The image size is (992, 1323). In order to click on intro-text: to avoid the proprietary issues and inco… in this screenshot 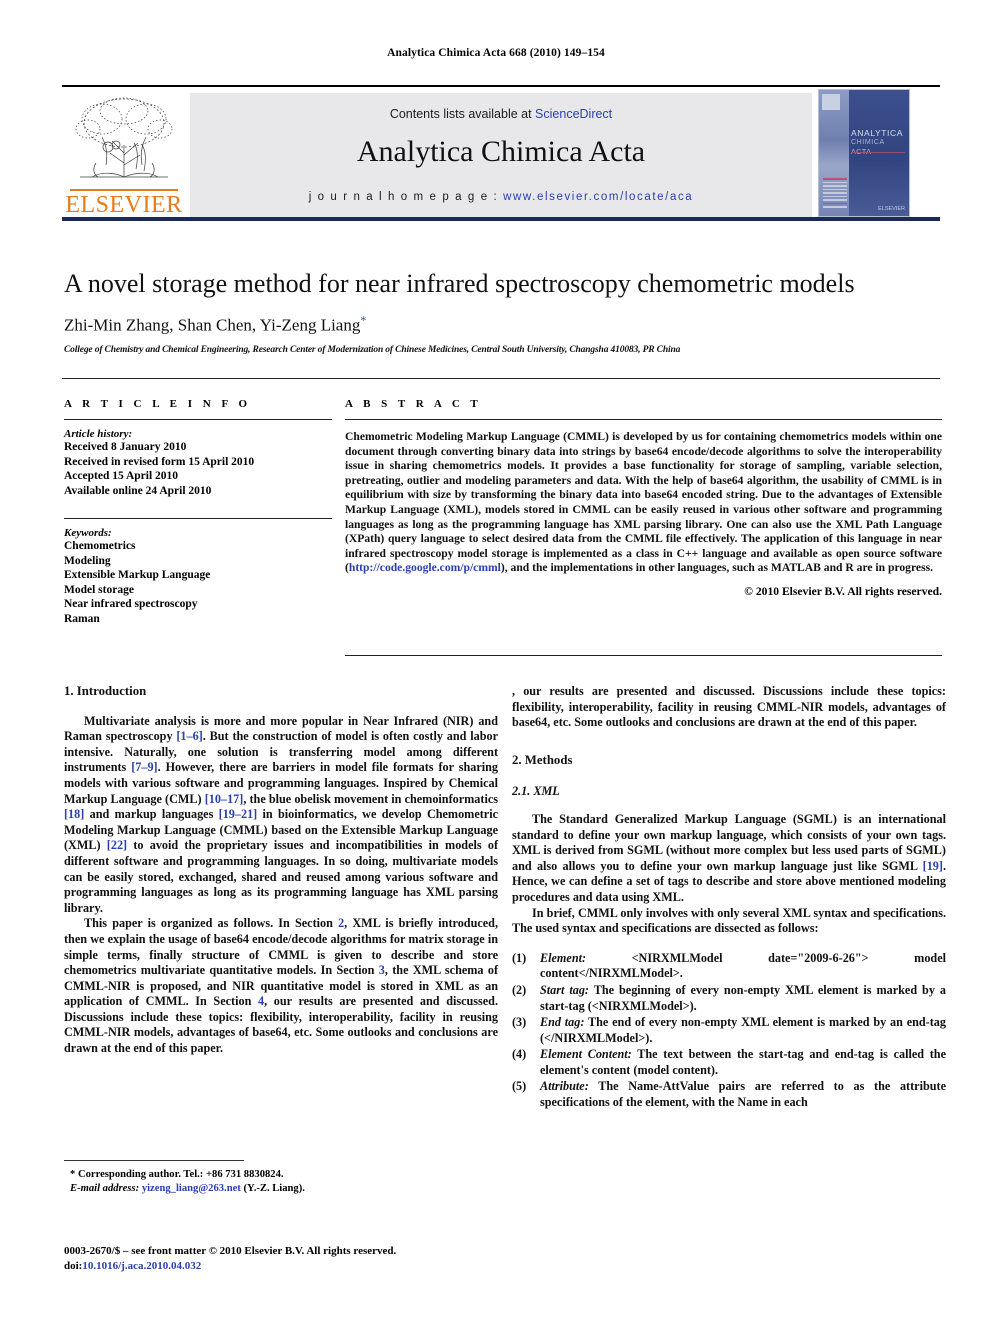, I will do `click(281, 876)`.